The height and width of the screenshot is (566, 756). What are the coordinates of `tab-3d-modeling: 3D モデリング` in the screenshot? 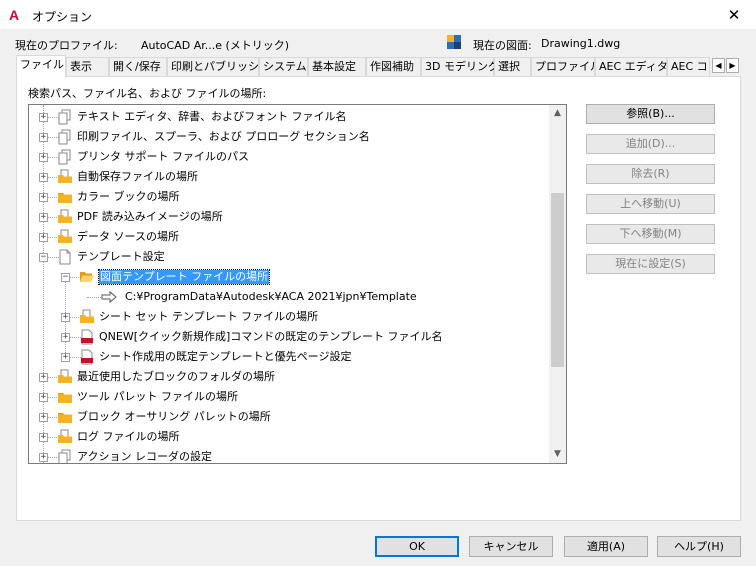 It's located at (460, 67).